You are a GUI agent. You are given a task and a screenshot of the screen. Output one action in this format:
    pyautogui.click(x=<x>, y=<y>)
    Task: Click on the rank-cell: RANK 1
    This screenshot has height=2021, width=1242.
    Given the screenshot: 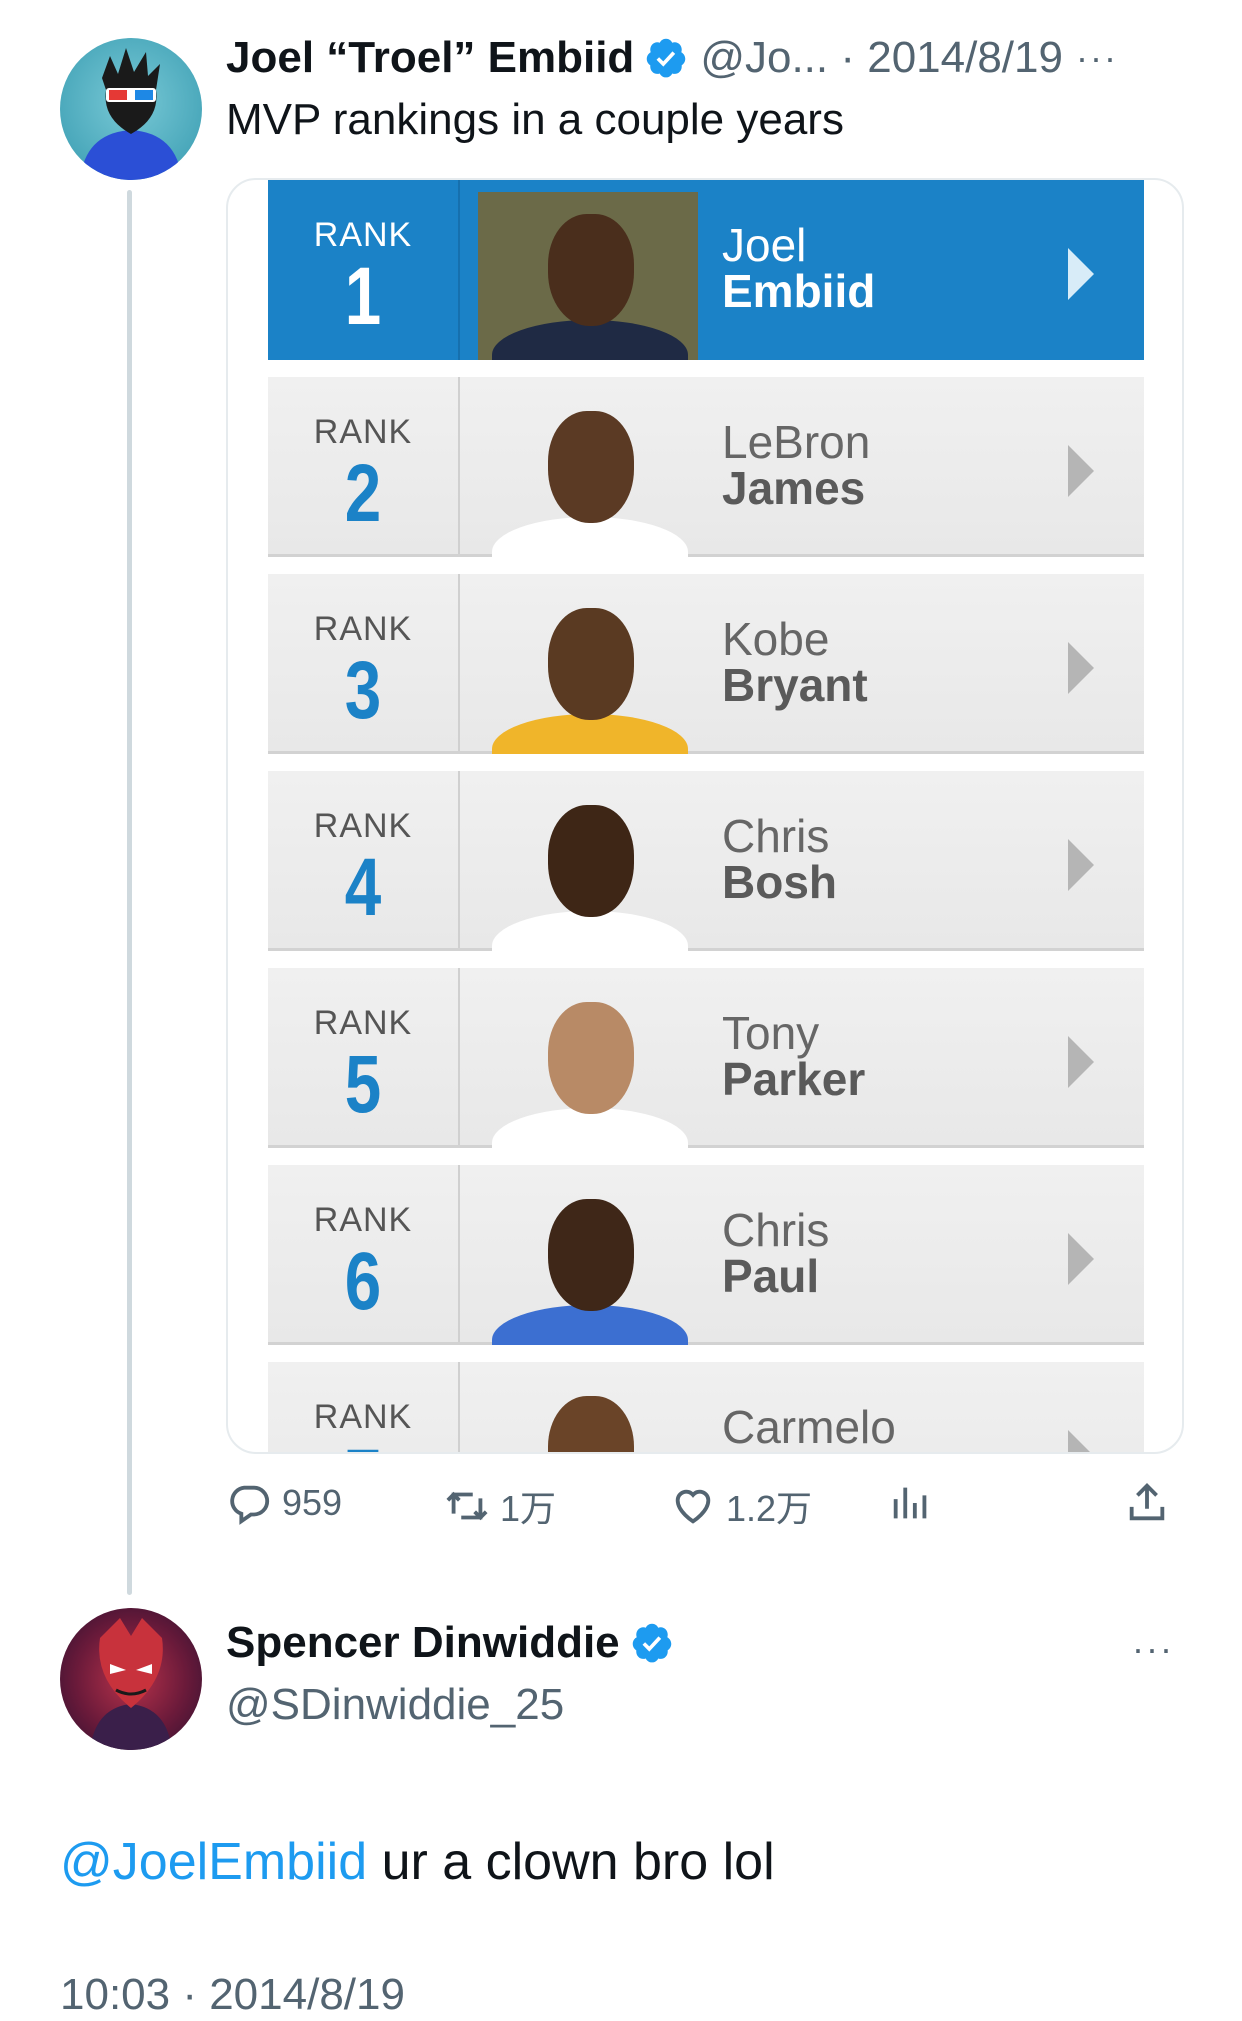 What is the action you would take?
    pyautogui.click(x=364, y=270)
    